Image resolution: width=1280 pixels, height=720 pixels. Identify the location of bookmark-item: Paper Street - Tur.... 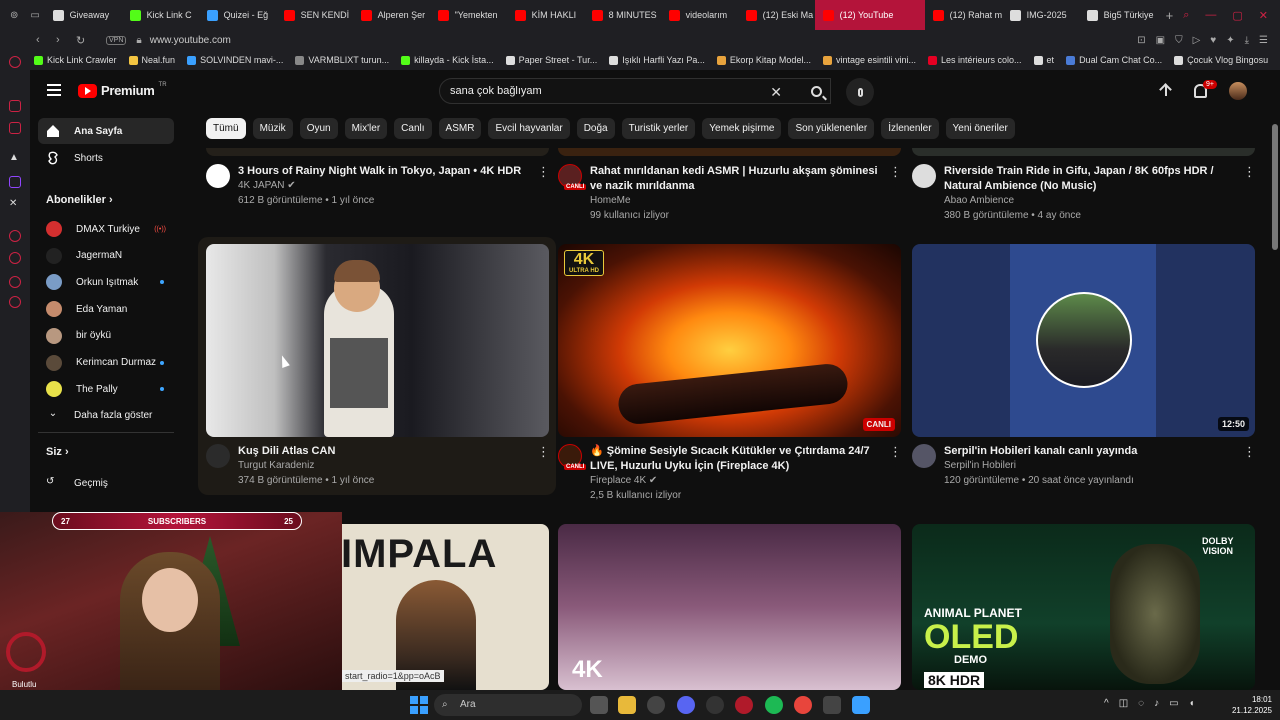
(551, 60).